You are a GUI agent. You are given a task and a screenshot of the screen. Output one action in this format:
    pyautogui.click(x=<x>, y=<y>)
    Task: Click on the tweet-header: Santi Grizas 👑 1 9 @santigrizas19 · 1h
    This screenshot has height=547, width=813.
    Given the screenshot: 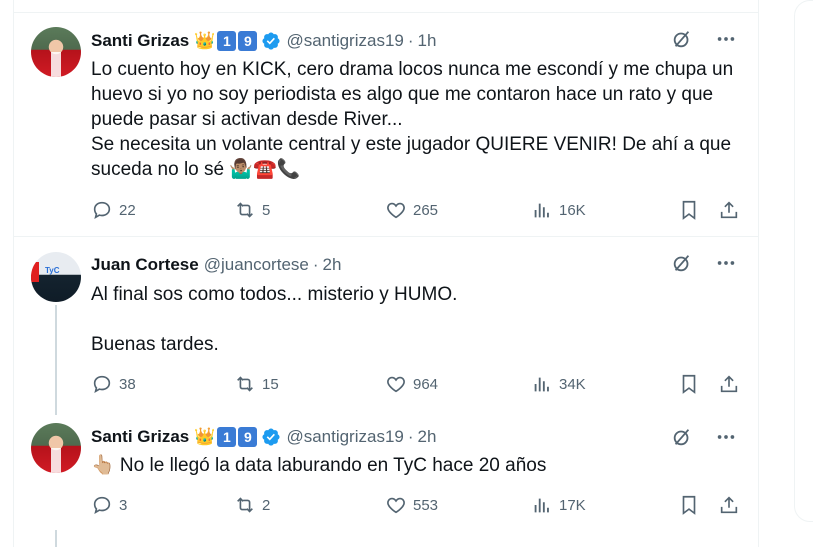 What is the action you would take?
    pyautogui.click(x=414, y=41)
    